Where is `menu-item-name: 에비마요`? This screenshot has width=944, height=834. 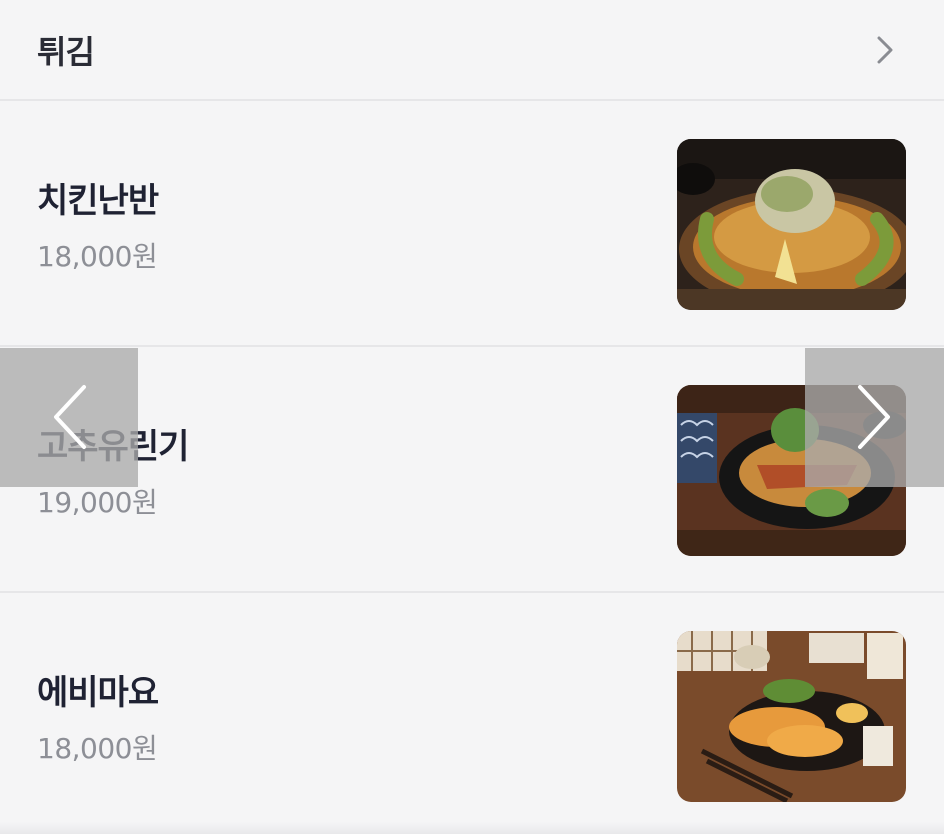 menu-item-name: 에비마요 is located at coordinates (98, 693).